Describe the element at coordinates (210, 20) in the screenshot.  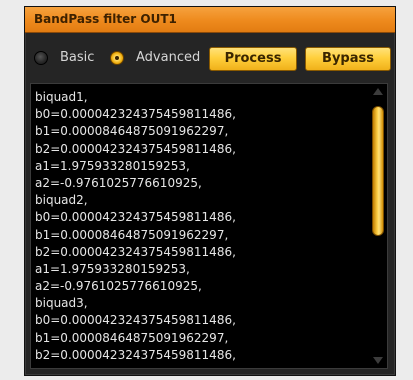
I see `panel-titlebar: BandPass filter OUT1` at that location.